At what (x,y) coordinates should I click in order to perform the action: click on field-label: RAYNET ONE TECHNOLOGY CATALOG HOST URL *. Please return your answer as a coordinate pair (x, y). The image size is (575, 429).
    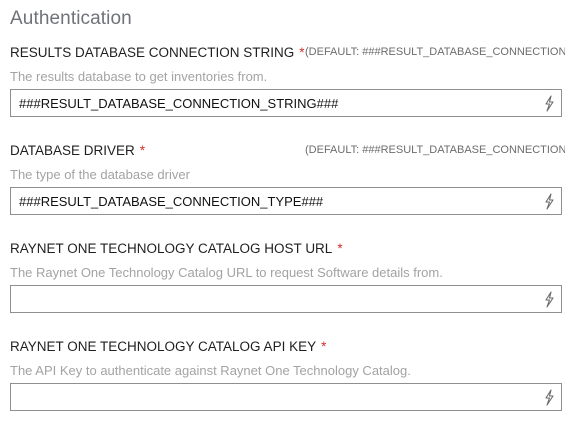
    Looking at the image, I should click on (176, 248).